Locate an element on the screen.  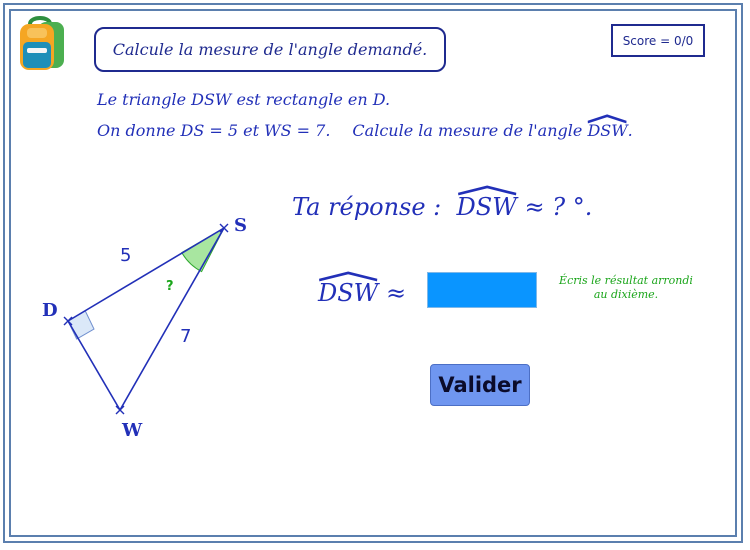
instruction-box: Calcule la mesure de l'angle demandé. is located at coordinates (270, 49).